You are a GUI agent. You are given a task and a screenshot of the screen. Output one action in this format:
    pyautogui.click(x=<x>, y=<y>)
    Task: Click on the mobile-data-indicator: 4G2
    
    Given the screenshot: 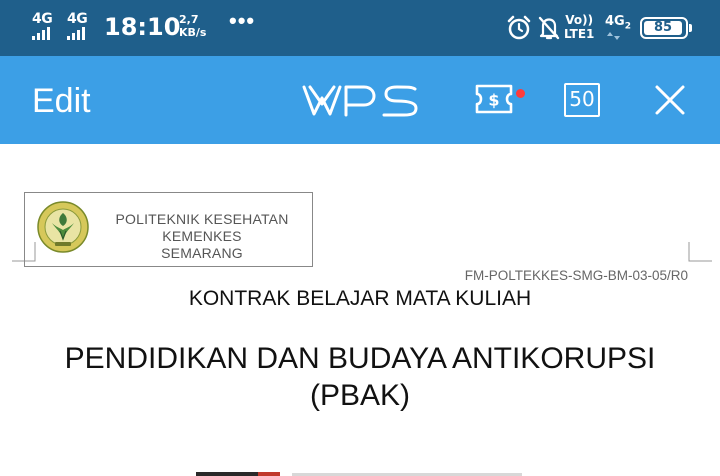 What is the action you would take?
    pyautogui.click(x=618, y=27)
    